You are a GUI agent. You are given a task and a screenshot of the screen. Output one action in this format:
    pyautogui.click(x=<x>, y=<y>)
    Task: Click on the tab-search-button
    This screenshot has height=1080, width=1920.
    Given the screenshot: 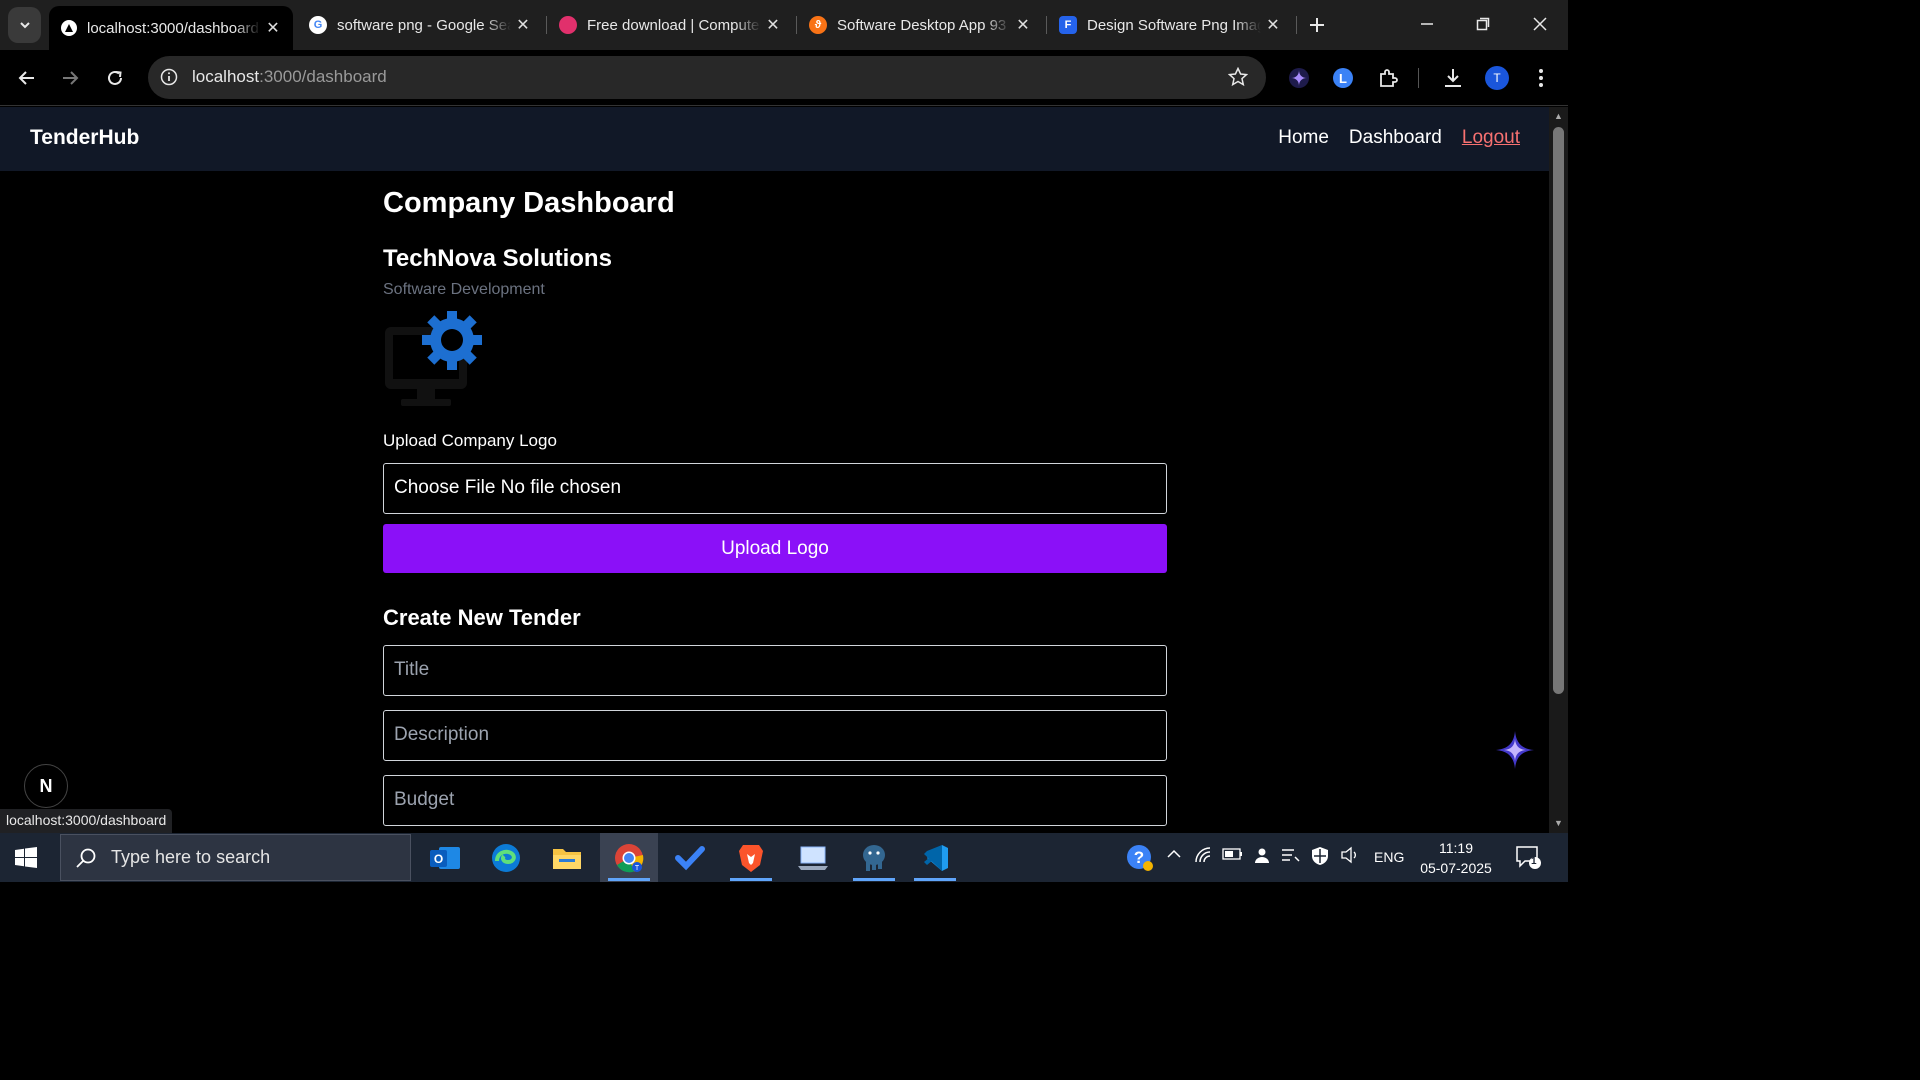 What is the action you would take?
    pyautogui.click(x=24, y=25)
    